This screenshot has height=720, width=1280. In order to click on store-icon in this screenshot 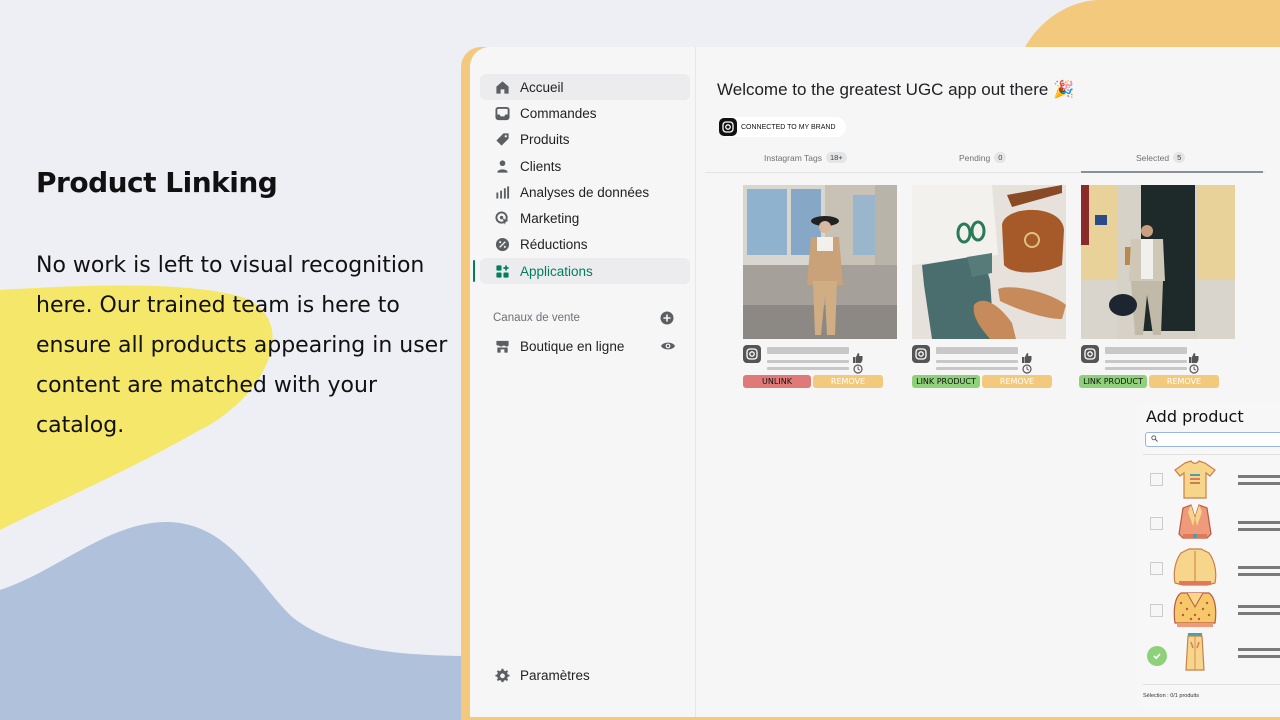, I will do `click(502, 346)`.